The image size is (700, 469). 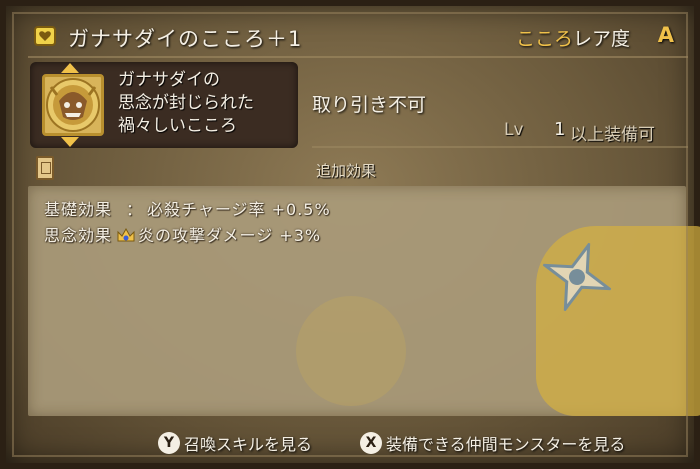 I want to click on item-description: ガナサダイの 思念が封じられた 禍々しいこころ, so click(x=186, y=103).